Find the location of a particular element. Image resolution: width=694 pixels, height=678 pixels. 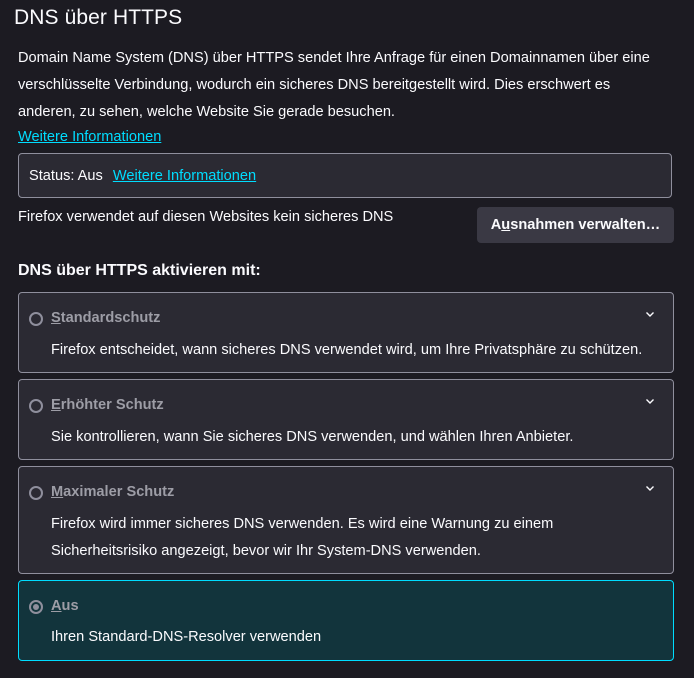

status-more-info-link: Weitere Informationen is located at coordinates (184, 176).